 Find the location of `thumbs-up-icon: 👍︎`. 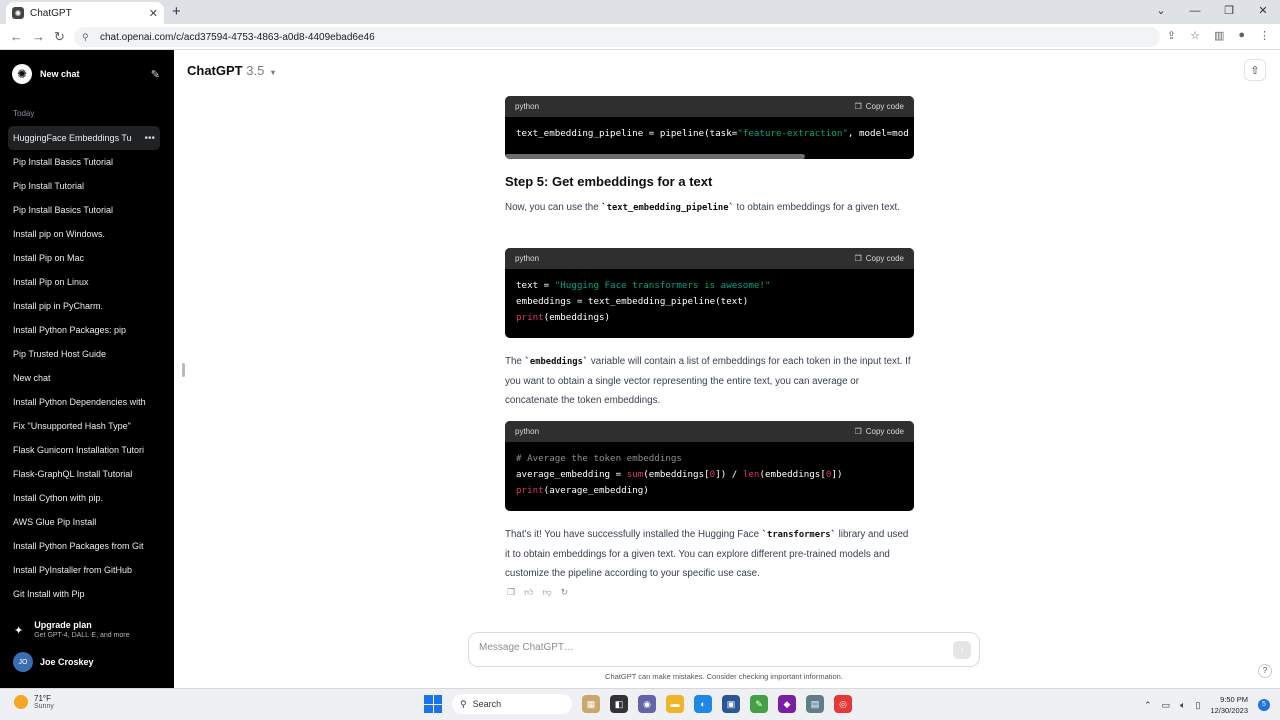

thumbs-up-icon: 👍︎ is located at coordinates (528, 592).